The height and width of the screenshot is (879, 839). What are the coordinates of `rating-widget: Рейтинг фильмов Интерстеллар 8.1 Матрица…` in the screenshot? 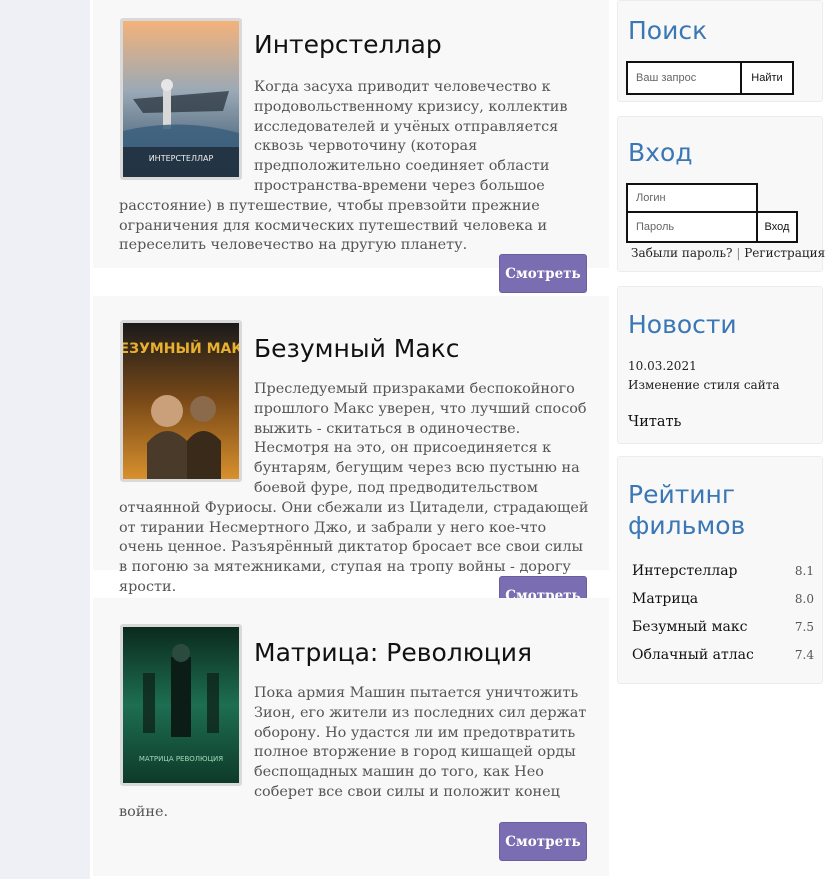 It's located at (720, 570).